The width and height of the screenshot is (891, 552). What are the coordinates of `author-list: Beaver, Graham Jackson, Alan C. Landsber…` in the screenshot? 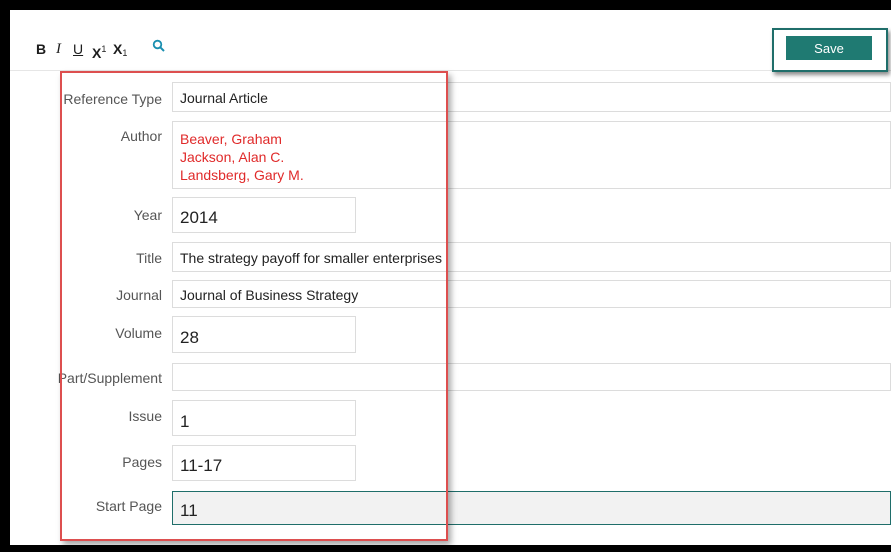 It's located at (242, 157).